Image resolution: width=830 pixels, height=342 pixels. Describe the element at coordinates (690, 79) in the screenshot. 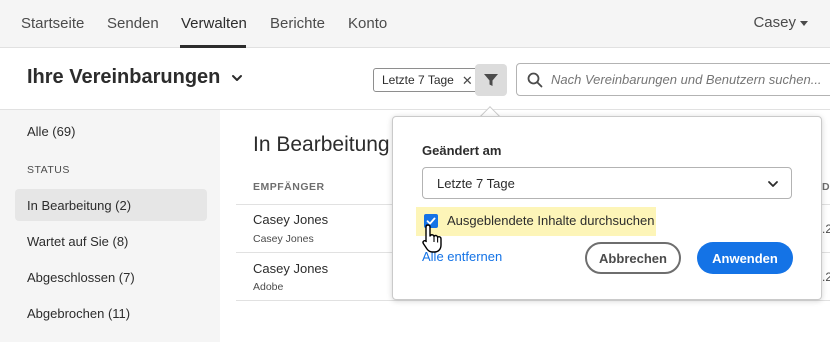

I see `search-input` at that location.